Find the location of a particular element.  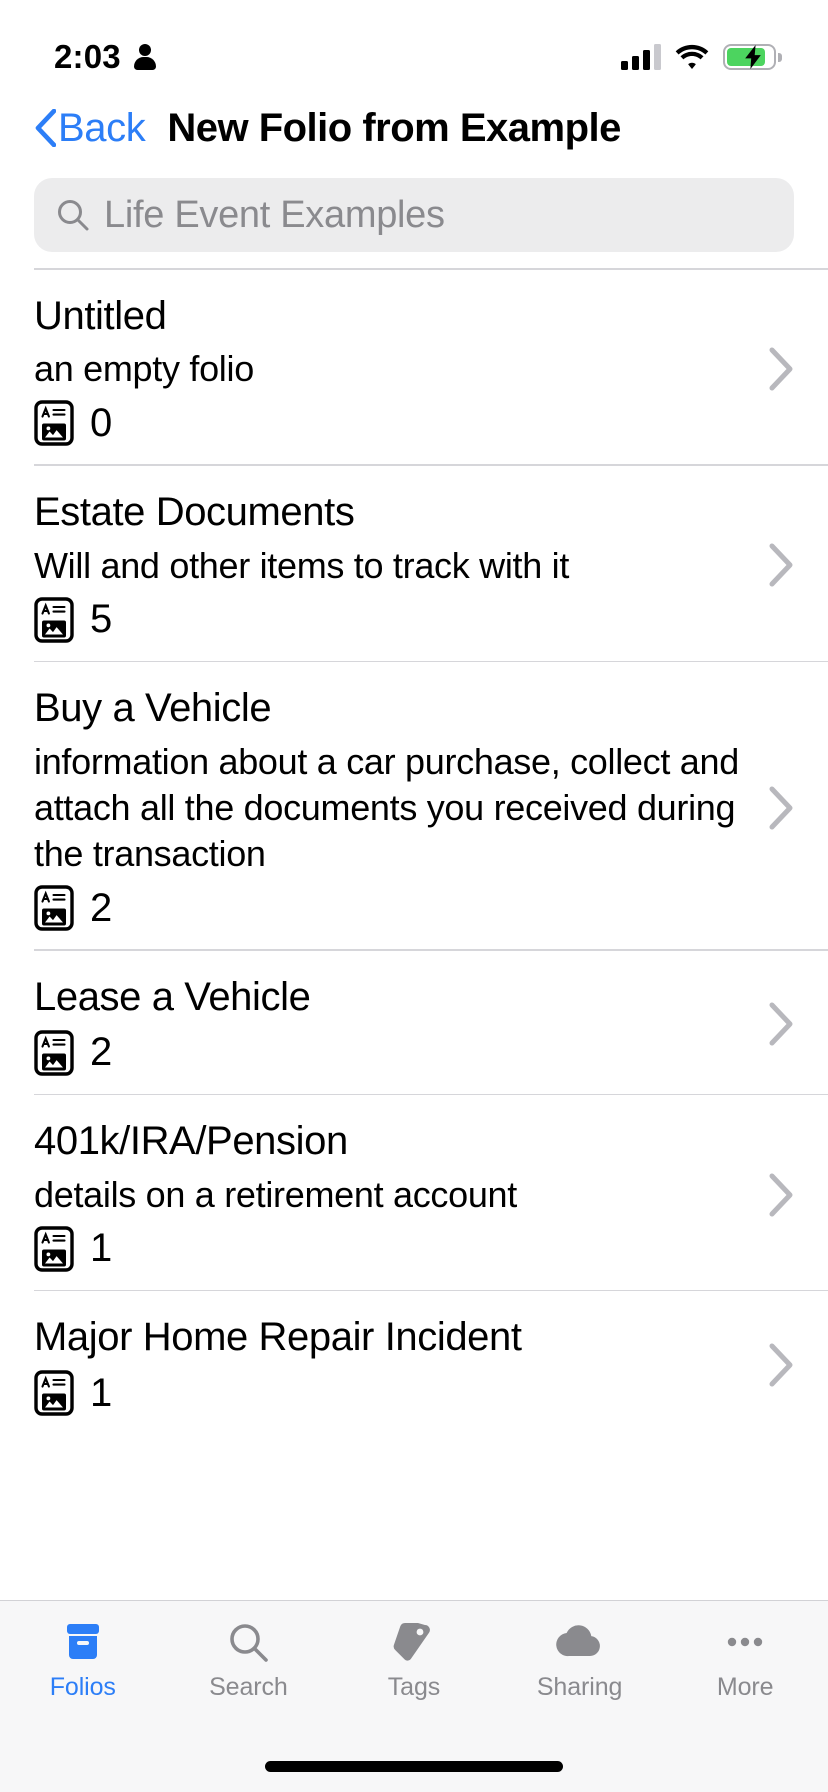

status-bar-right is located at coordinates (701, 57).